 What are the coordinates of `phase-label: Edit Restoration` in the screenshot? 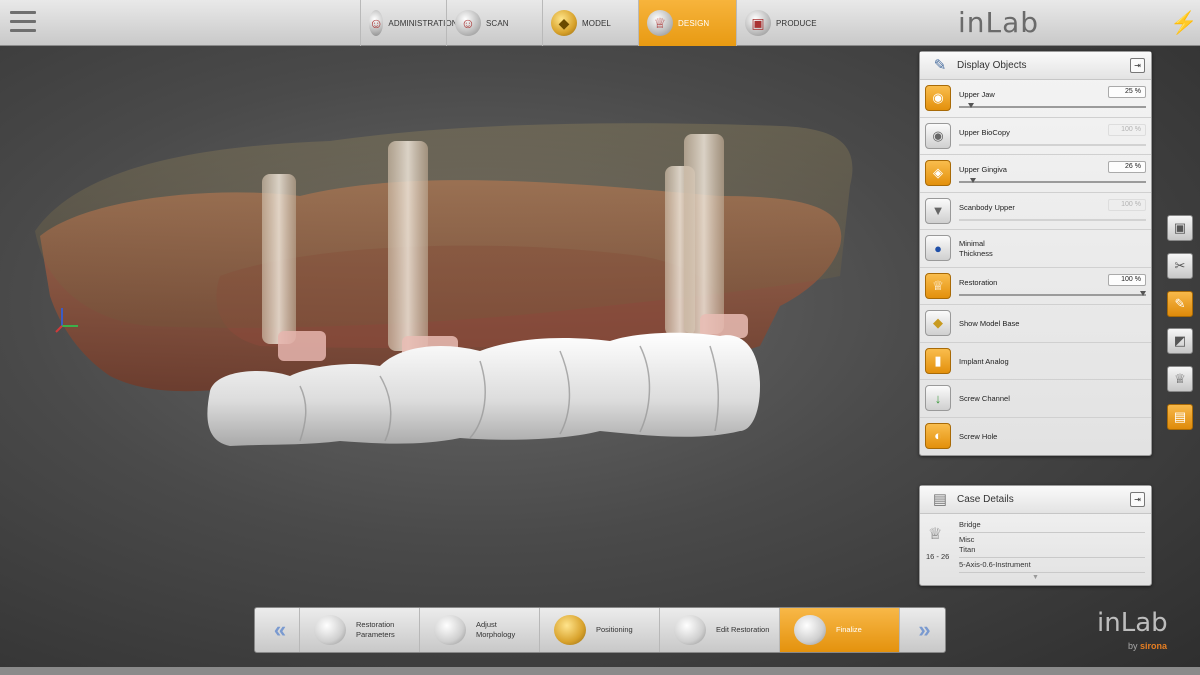 It's located at (743, 629).